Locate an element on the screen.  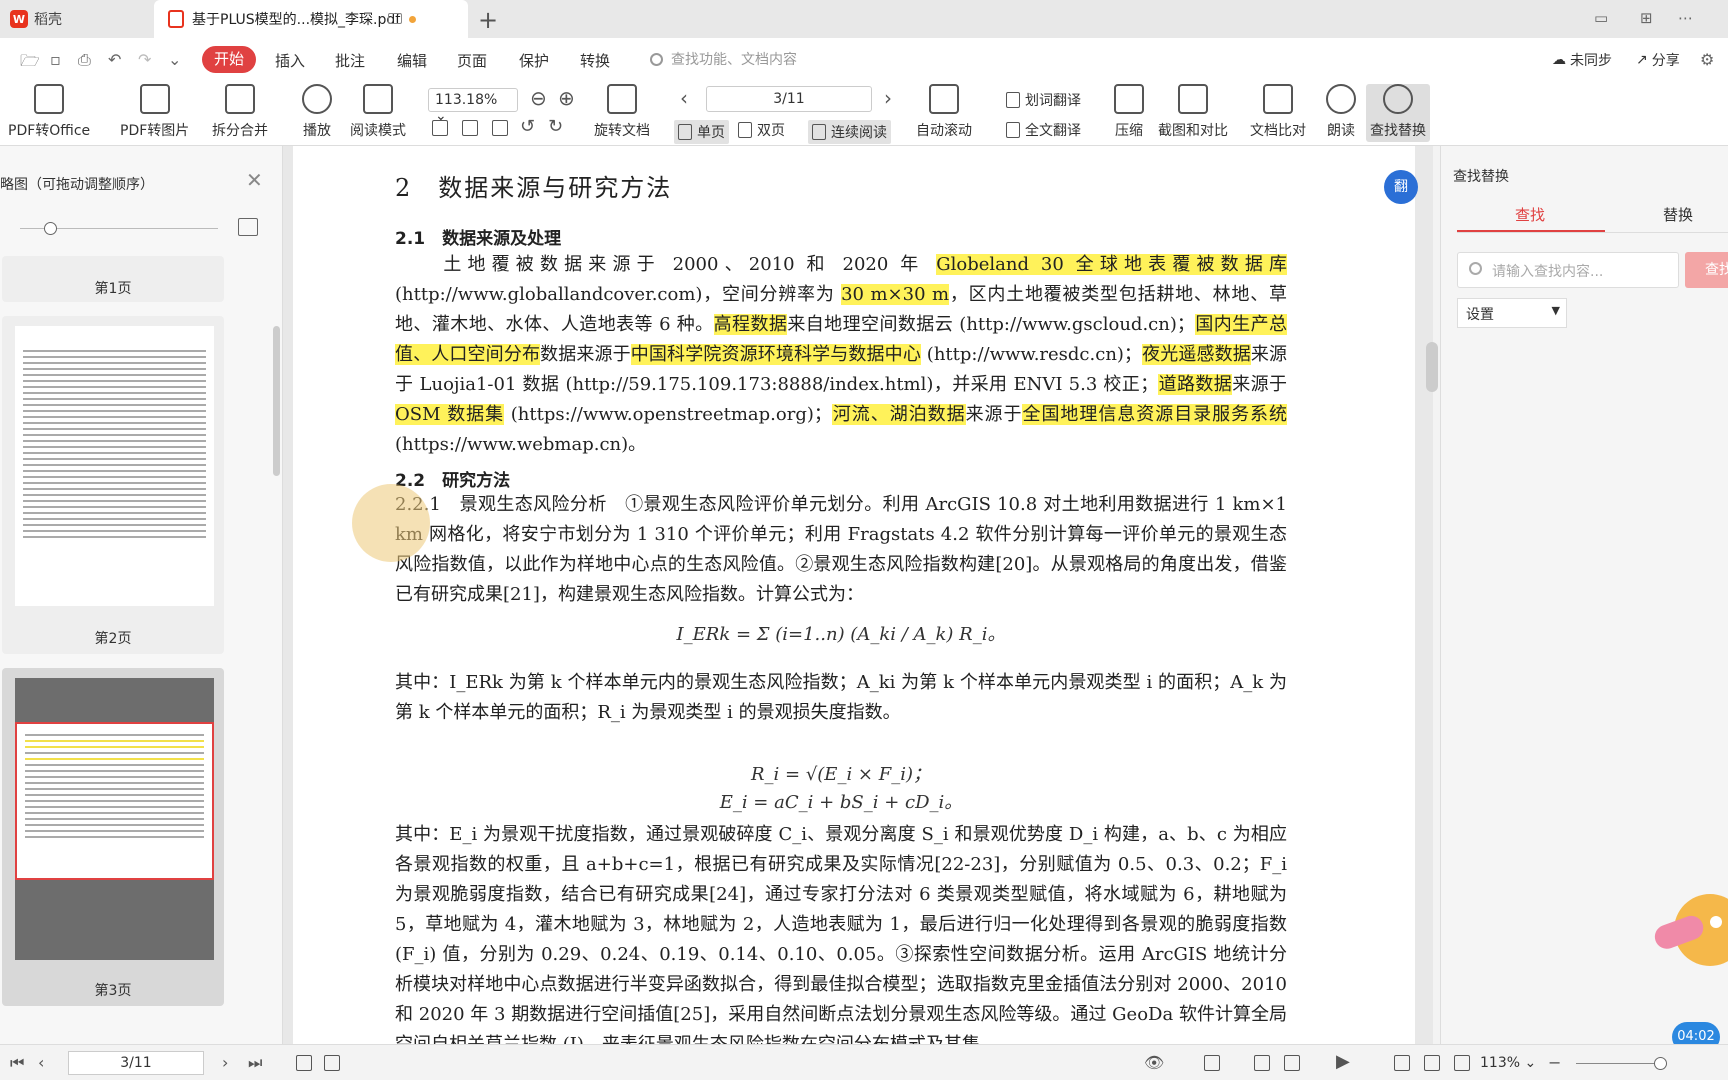
status-page-input: 3/11 is located at coordinates (136, 1063).